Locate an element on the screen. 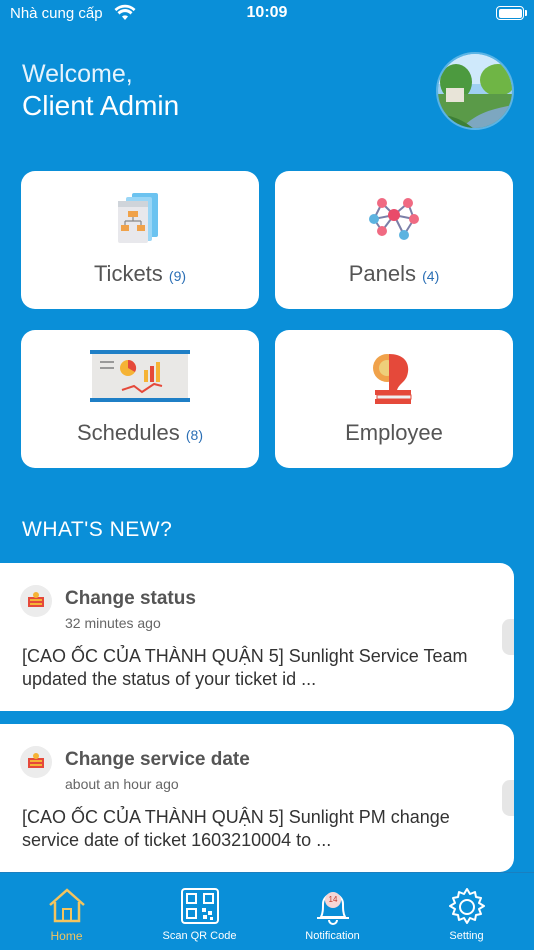 The width and height of the screenshot is (534, 950). schedules-tile: Schedules (8) is located at coordinates (140, 399).